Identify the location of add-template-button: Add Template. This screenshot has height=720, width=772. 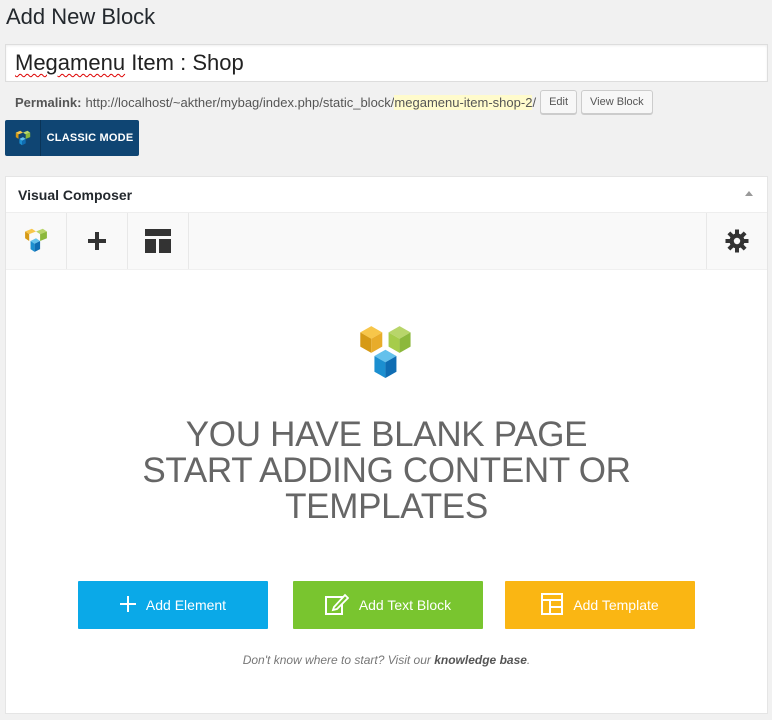
(600, 605).